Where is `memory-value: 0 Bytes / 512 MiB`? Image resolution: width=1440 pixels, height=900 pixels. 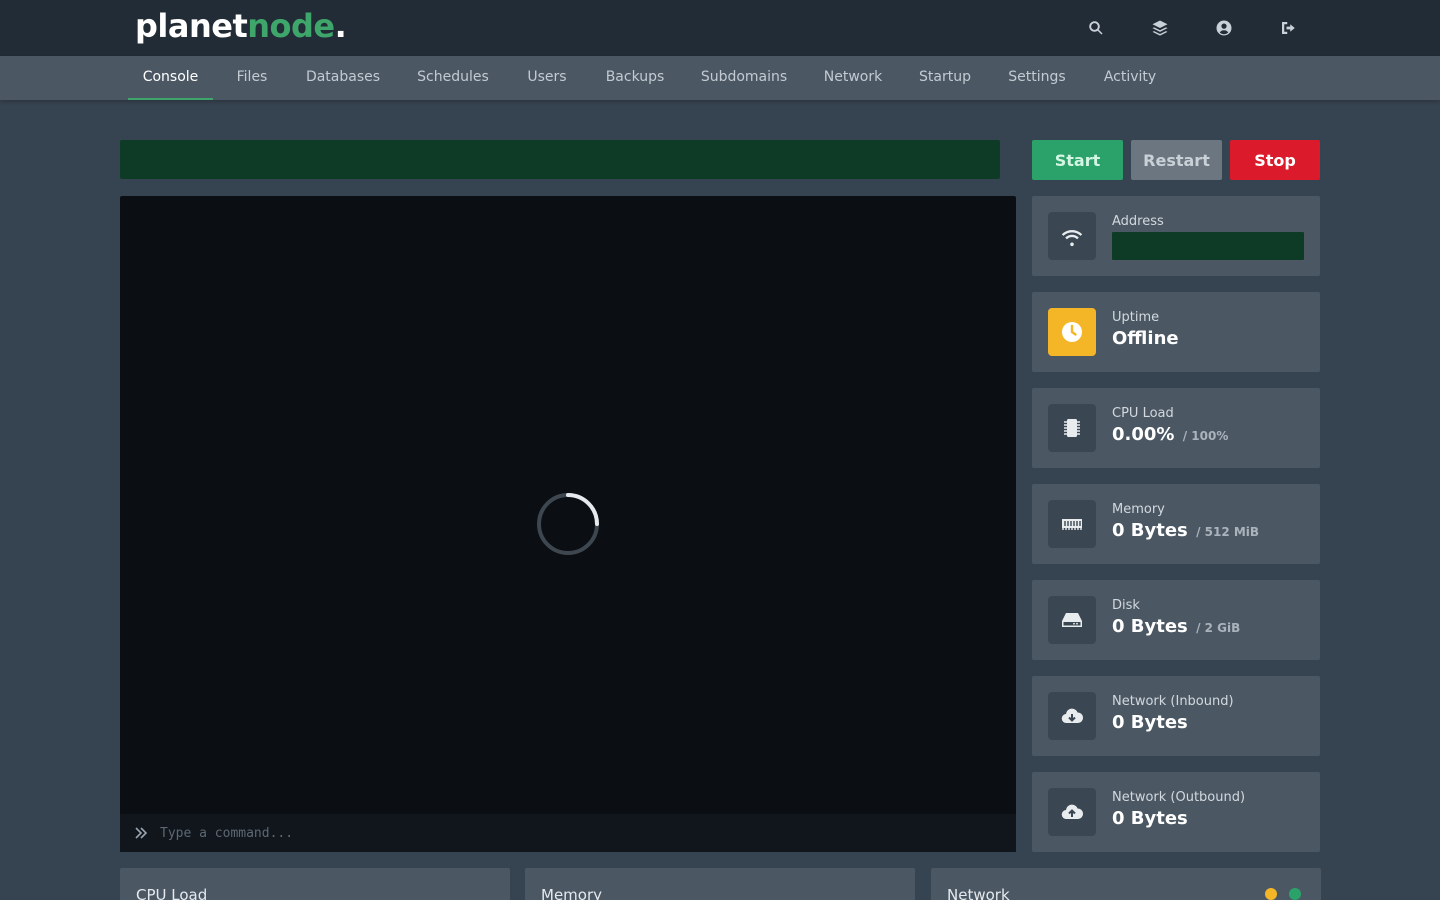
memory-value: 0 Bytes / 512 MiB is located at coordinates (1186, 530).